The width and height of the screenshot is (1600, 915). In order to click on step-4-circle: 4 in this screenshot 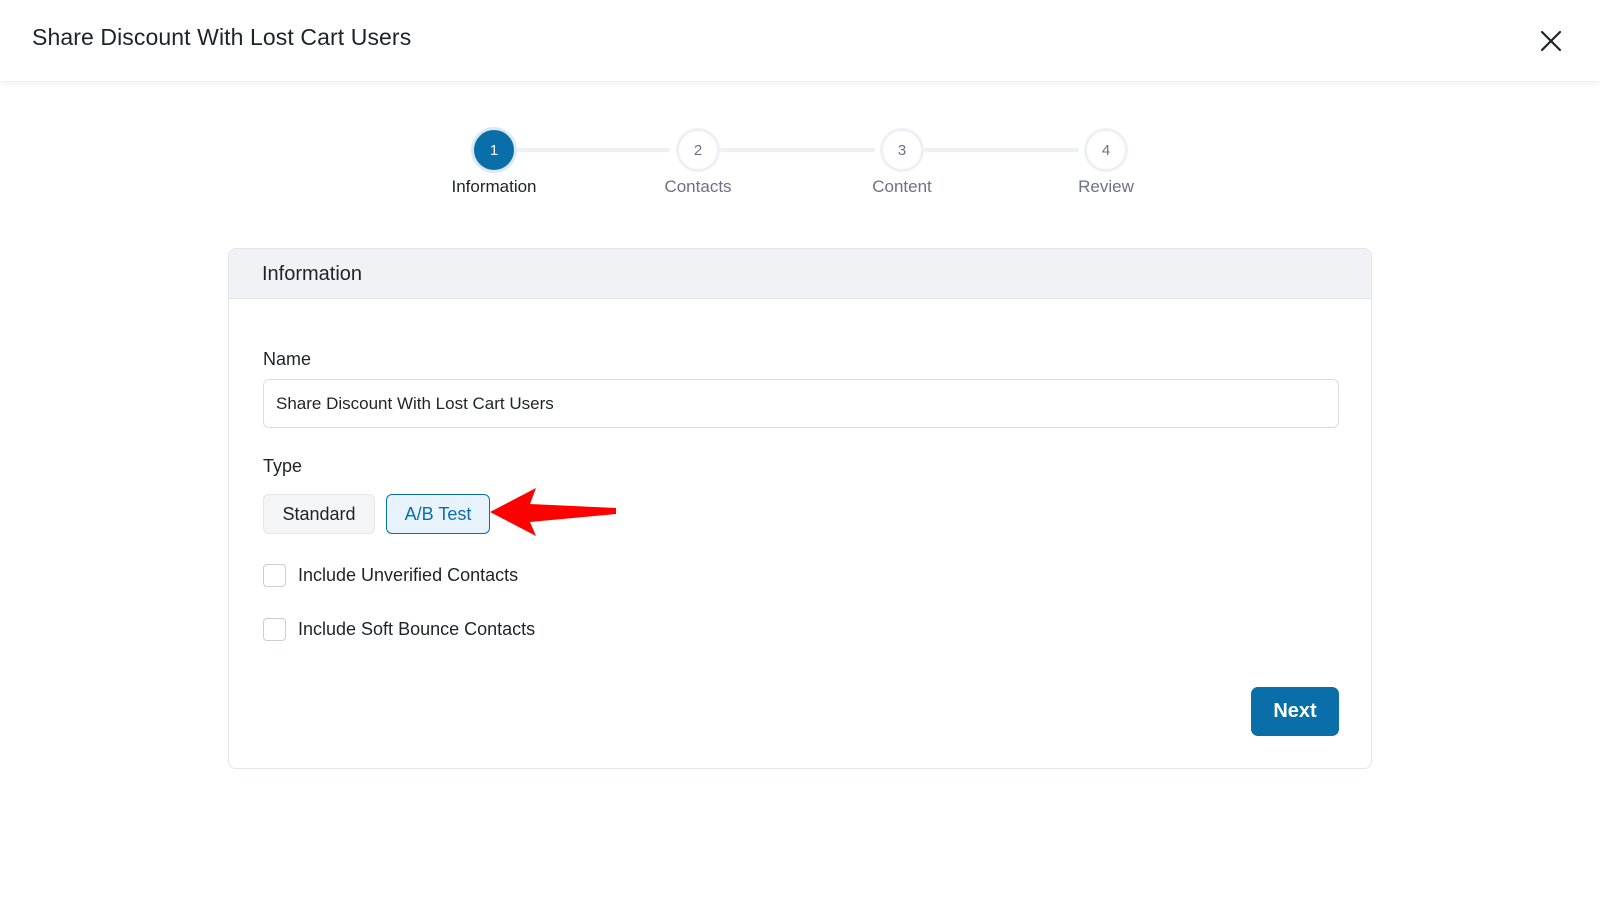, I will do `click(1106, 150)`.